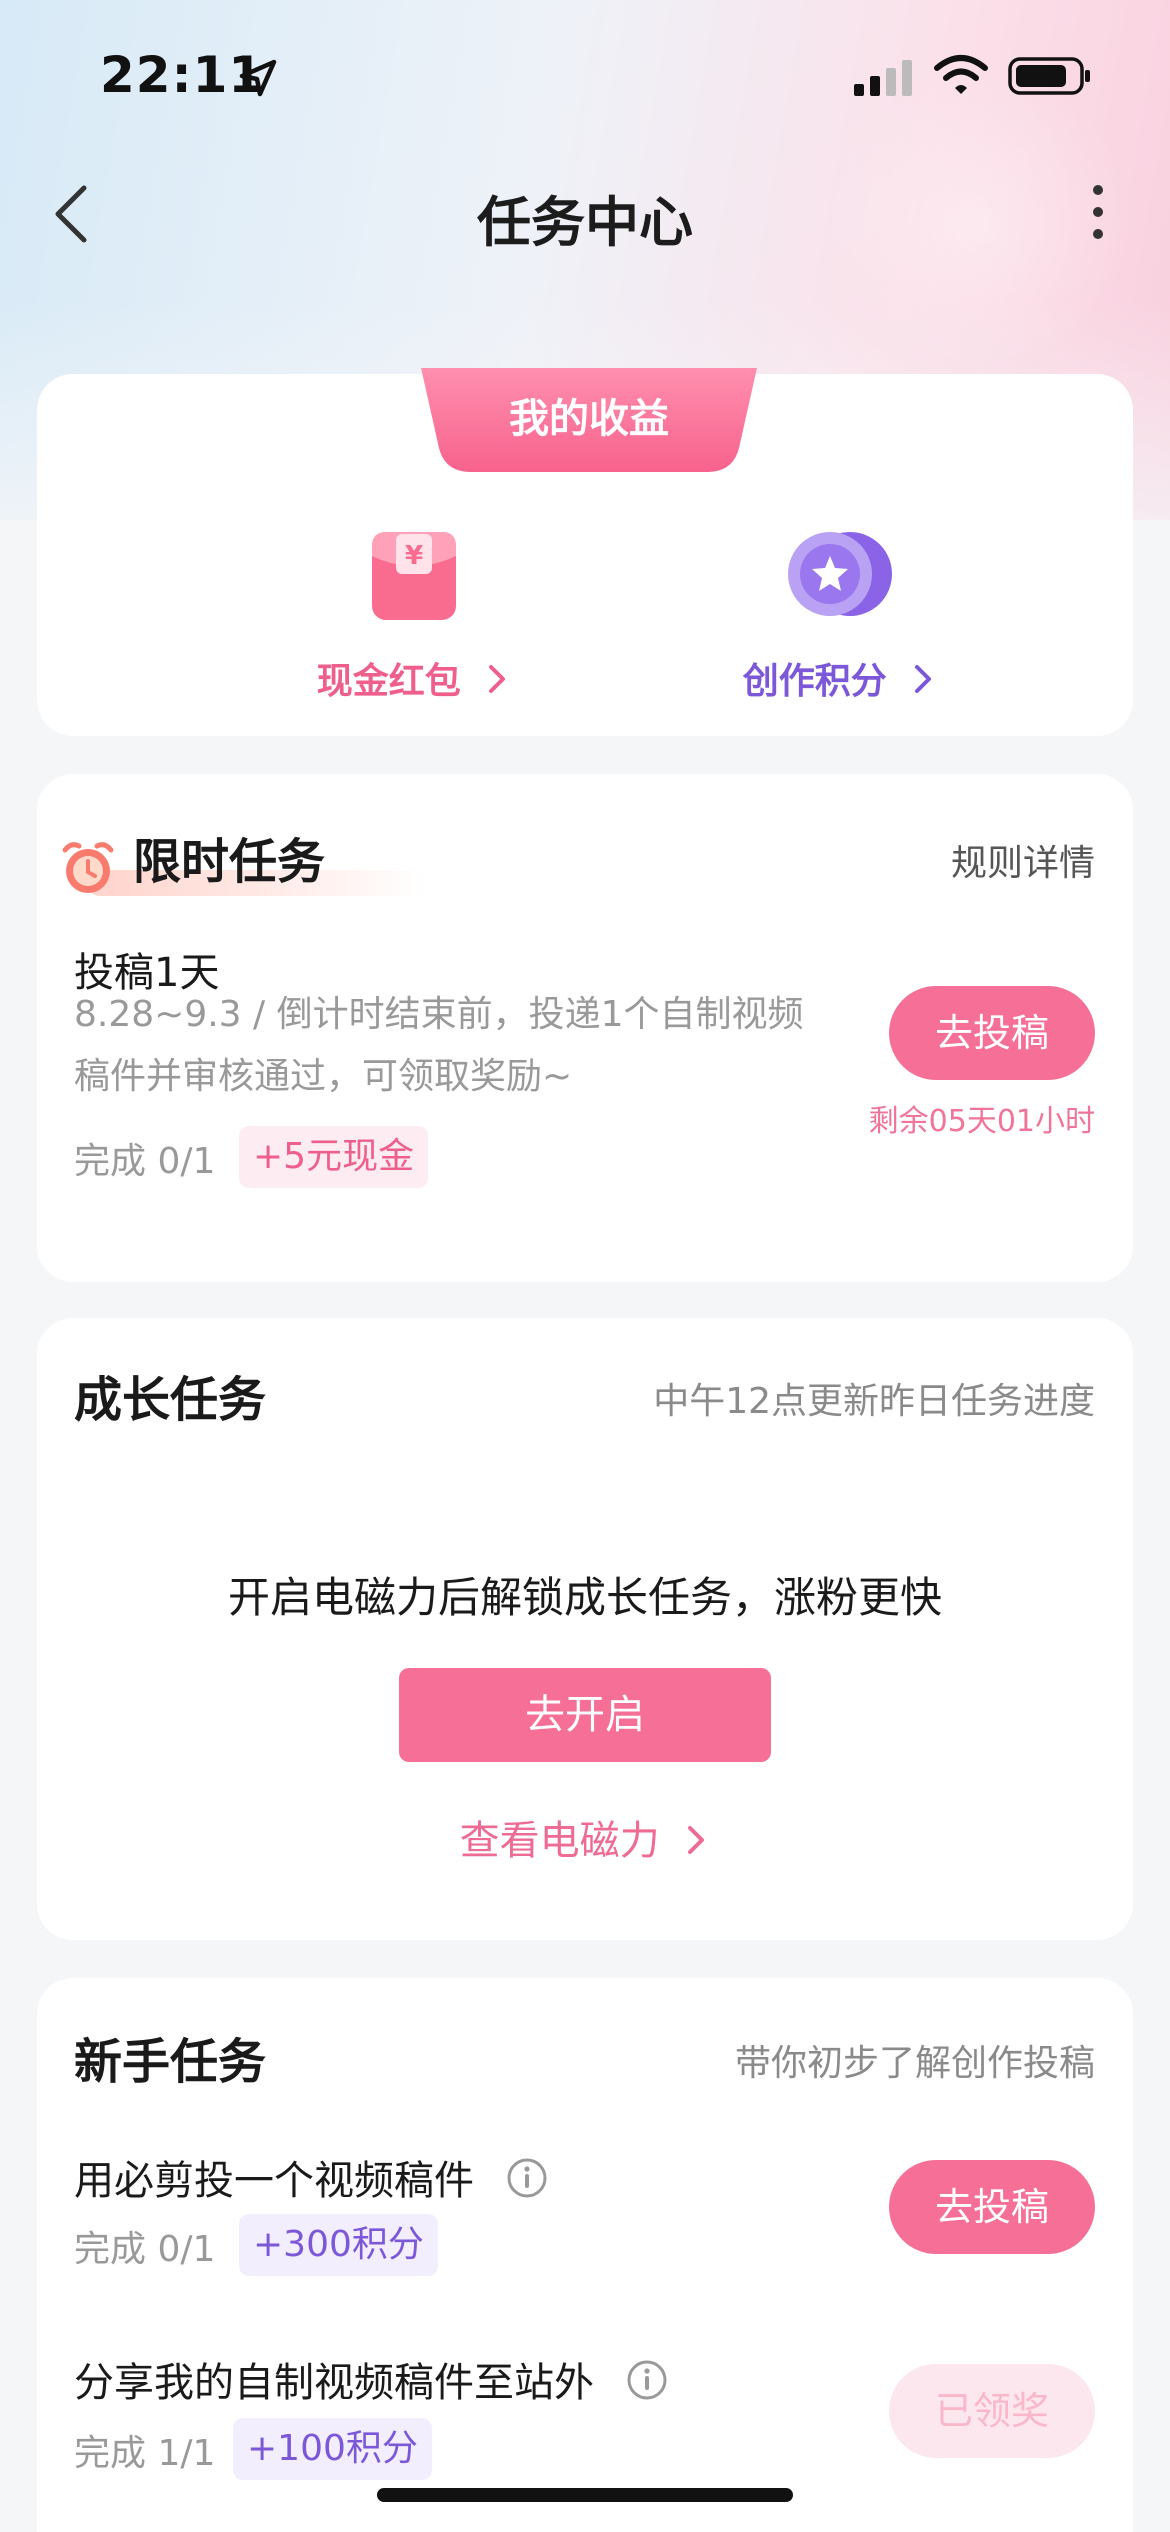 The image size is (1170, 2532). I want to click on battery-icon, so click(1049, 76).